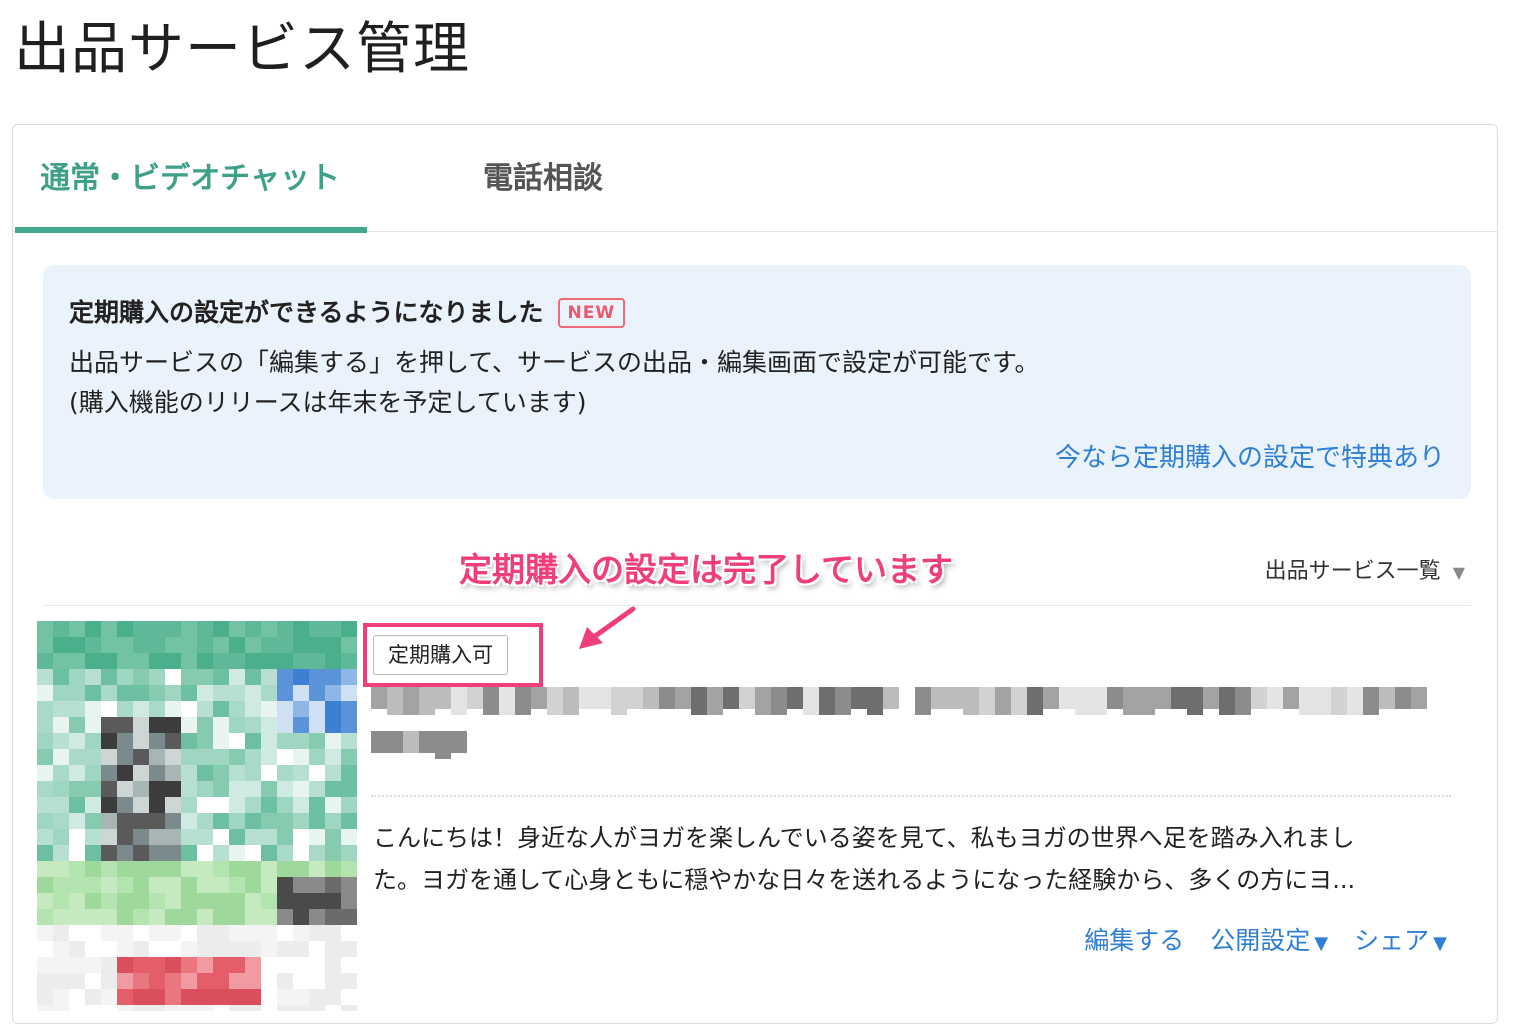  What do you see at coordinates (328, 402) in the screenshot?
I see `notice-text-line-2: (購入機能のリリースは年末を予定しています)` at bounding box center [328, 402].